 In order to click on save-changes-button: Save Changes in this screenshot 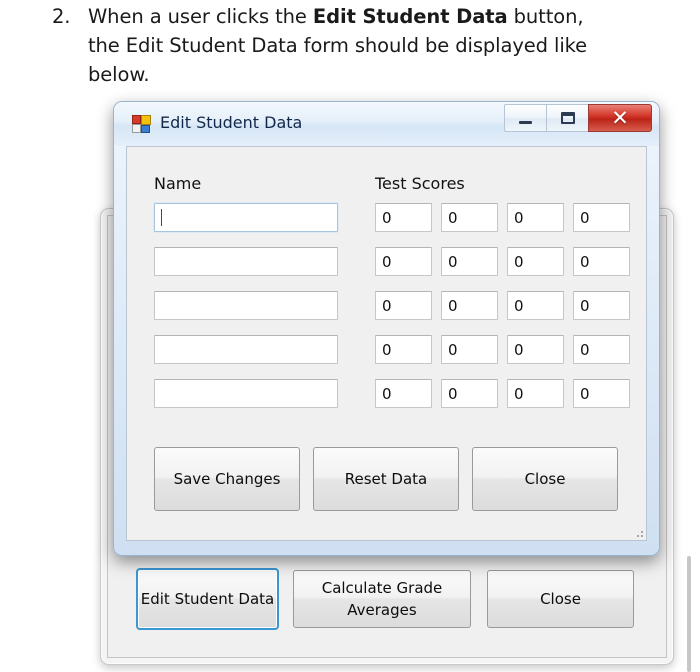, I will do `click(227, 479)`.